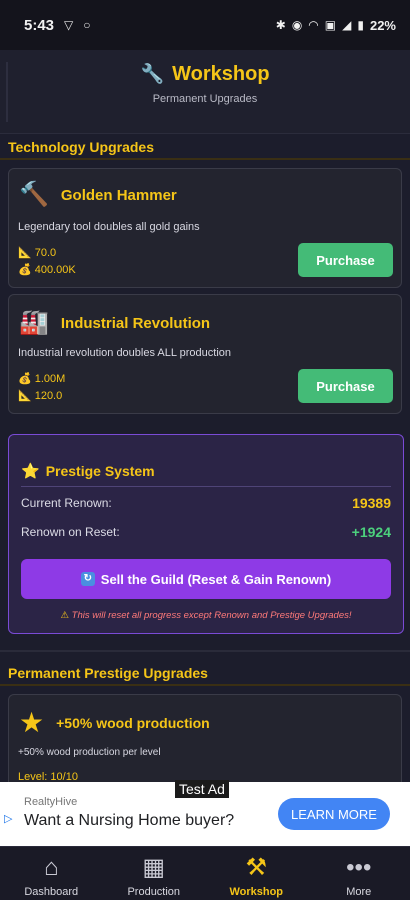 Image resolution: width=410 pixels, height=900 pixels. I want to click on card-header: 🏭 Industrial Revolution, so click(114, 323).